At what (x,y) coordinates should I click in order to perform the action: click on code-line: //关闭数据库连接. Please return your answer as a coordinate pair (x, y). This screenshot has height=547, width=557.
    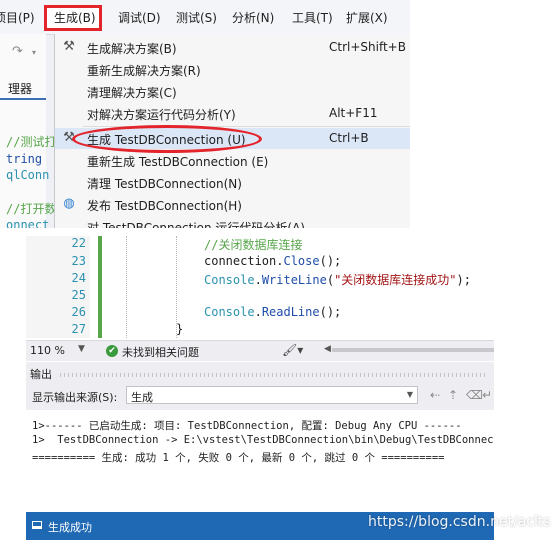
    Looking at the image, I should click on (253, 244).